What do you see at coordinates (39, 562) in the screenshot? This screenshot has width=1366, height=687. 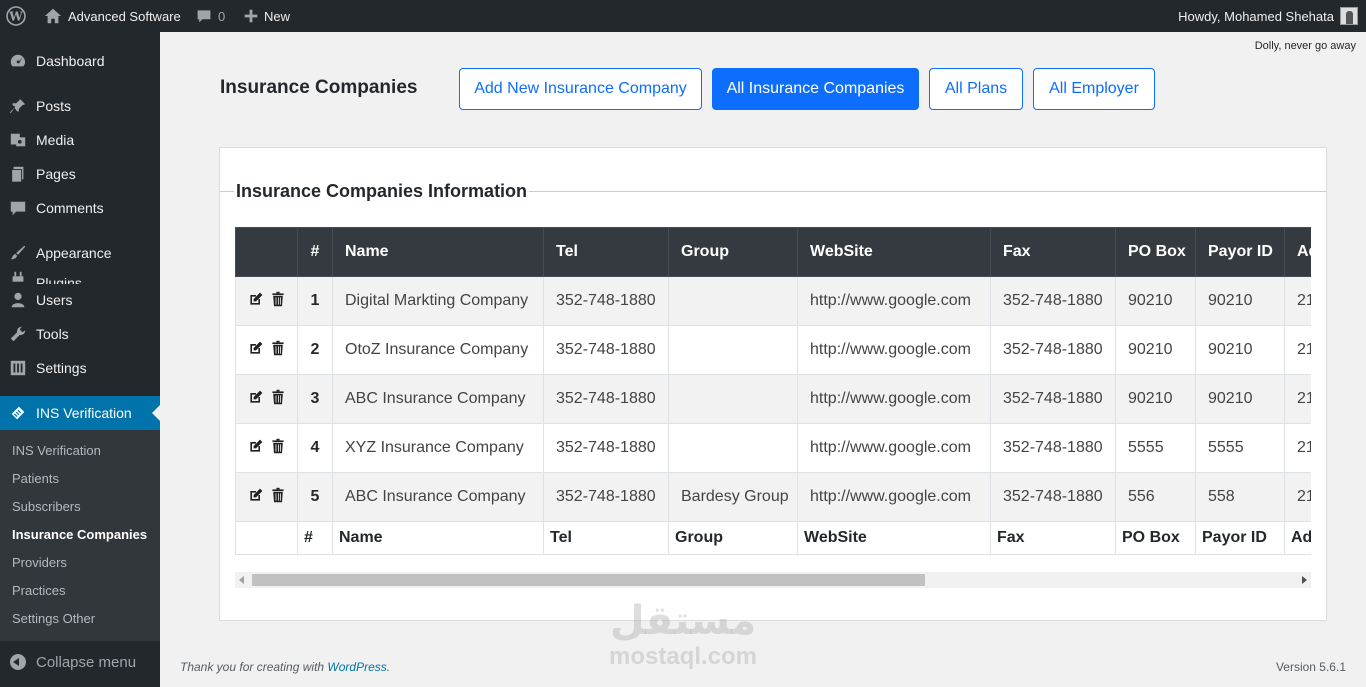 I see `submenu-item-providers: Providers` at bounding box center [39, 562].